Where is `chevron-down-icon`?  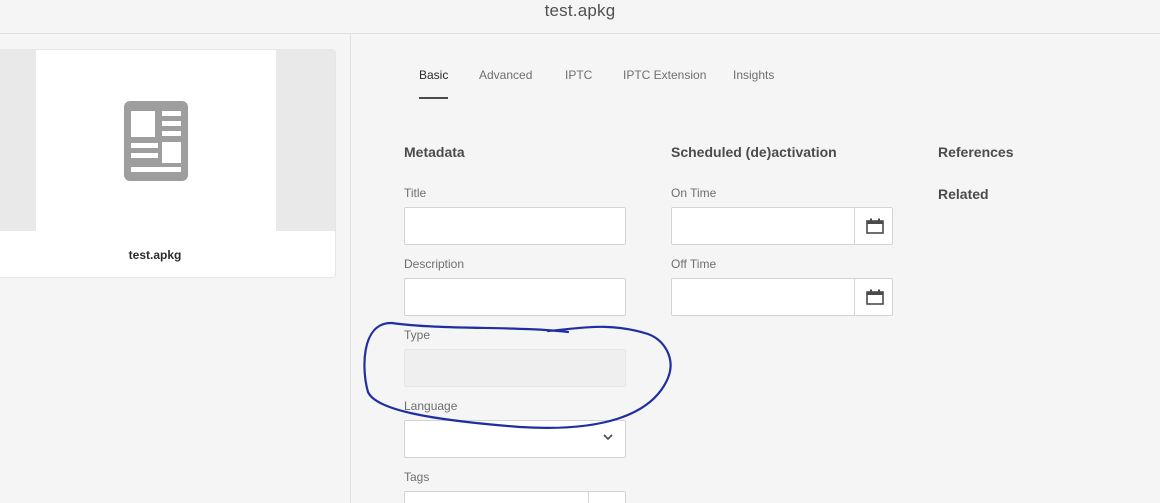 chevron-down-icon is located at coordinates (608, 437).